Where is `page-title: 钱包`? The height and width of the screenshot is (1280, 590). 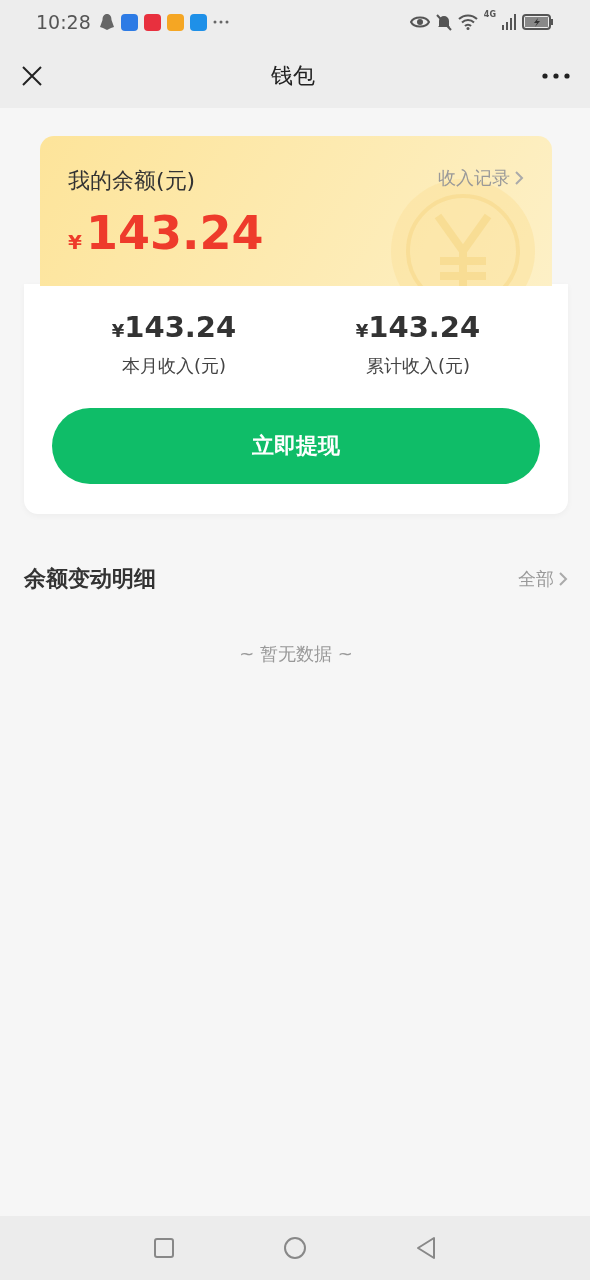 page-title: 钱包 is located at coordinates (293, 76).